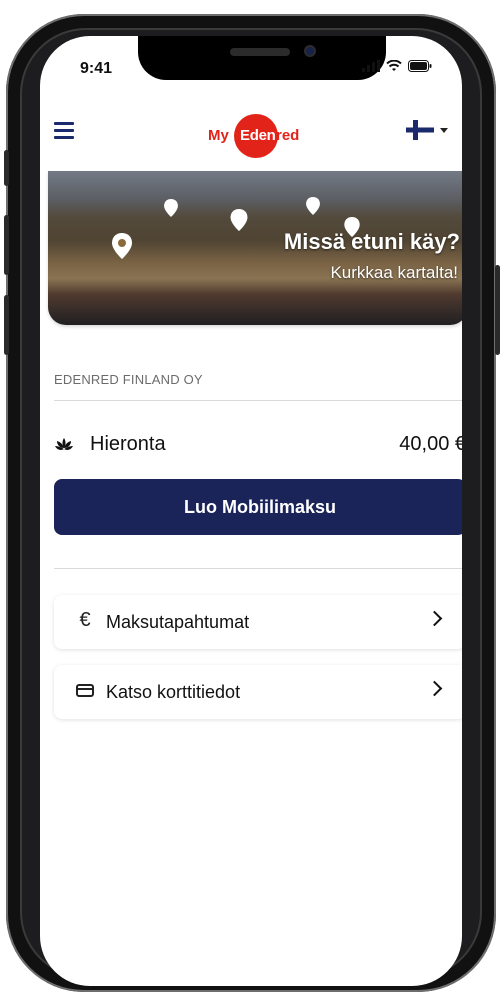 The image size is (504, 1002). I want to click on benefit-row: Hieronta 40,00 €, so click(258, 444).